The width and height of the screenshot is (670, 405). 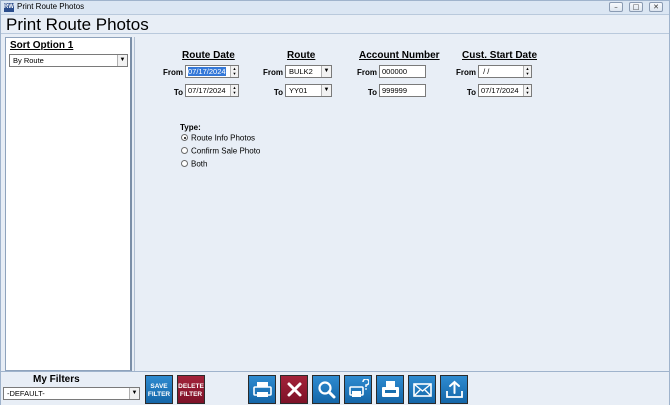 I want to click on my-filters-label: My Filters, so click(x=56, y=379).